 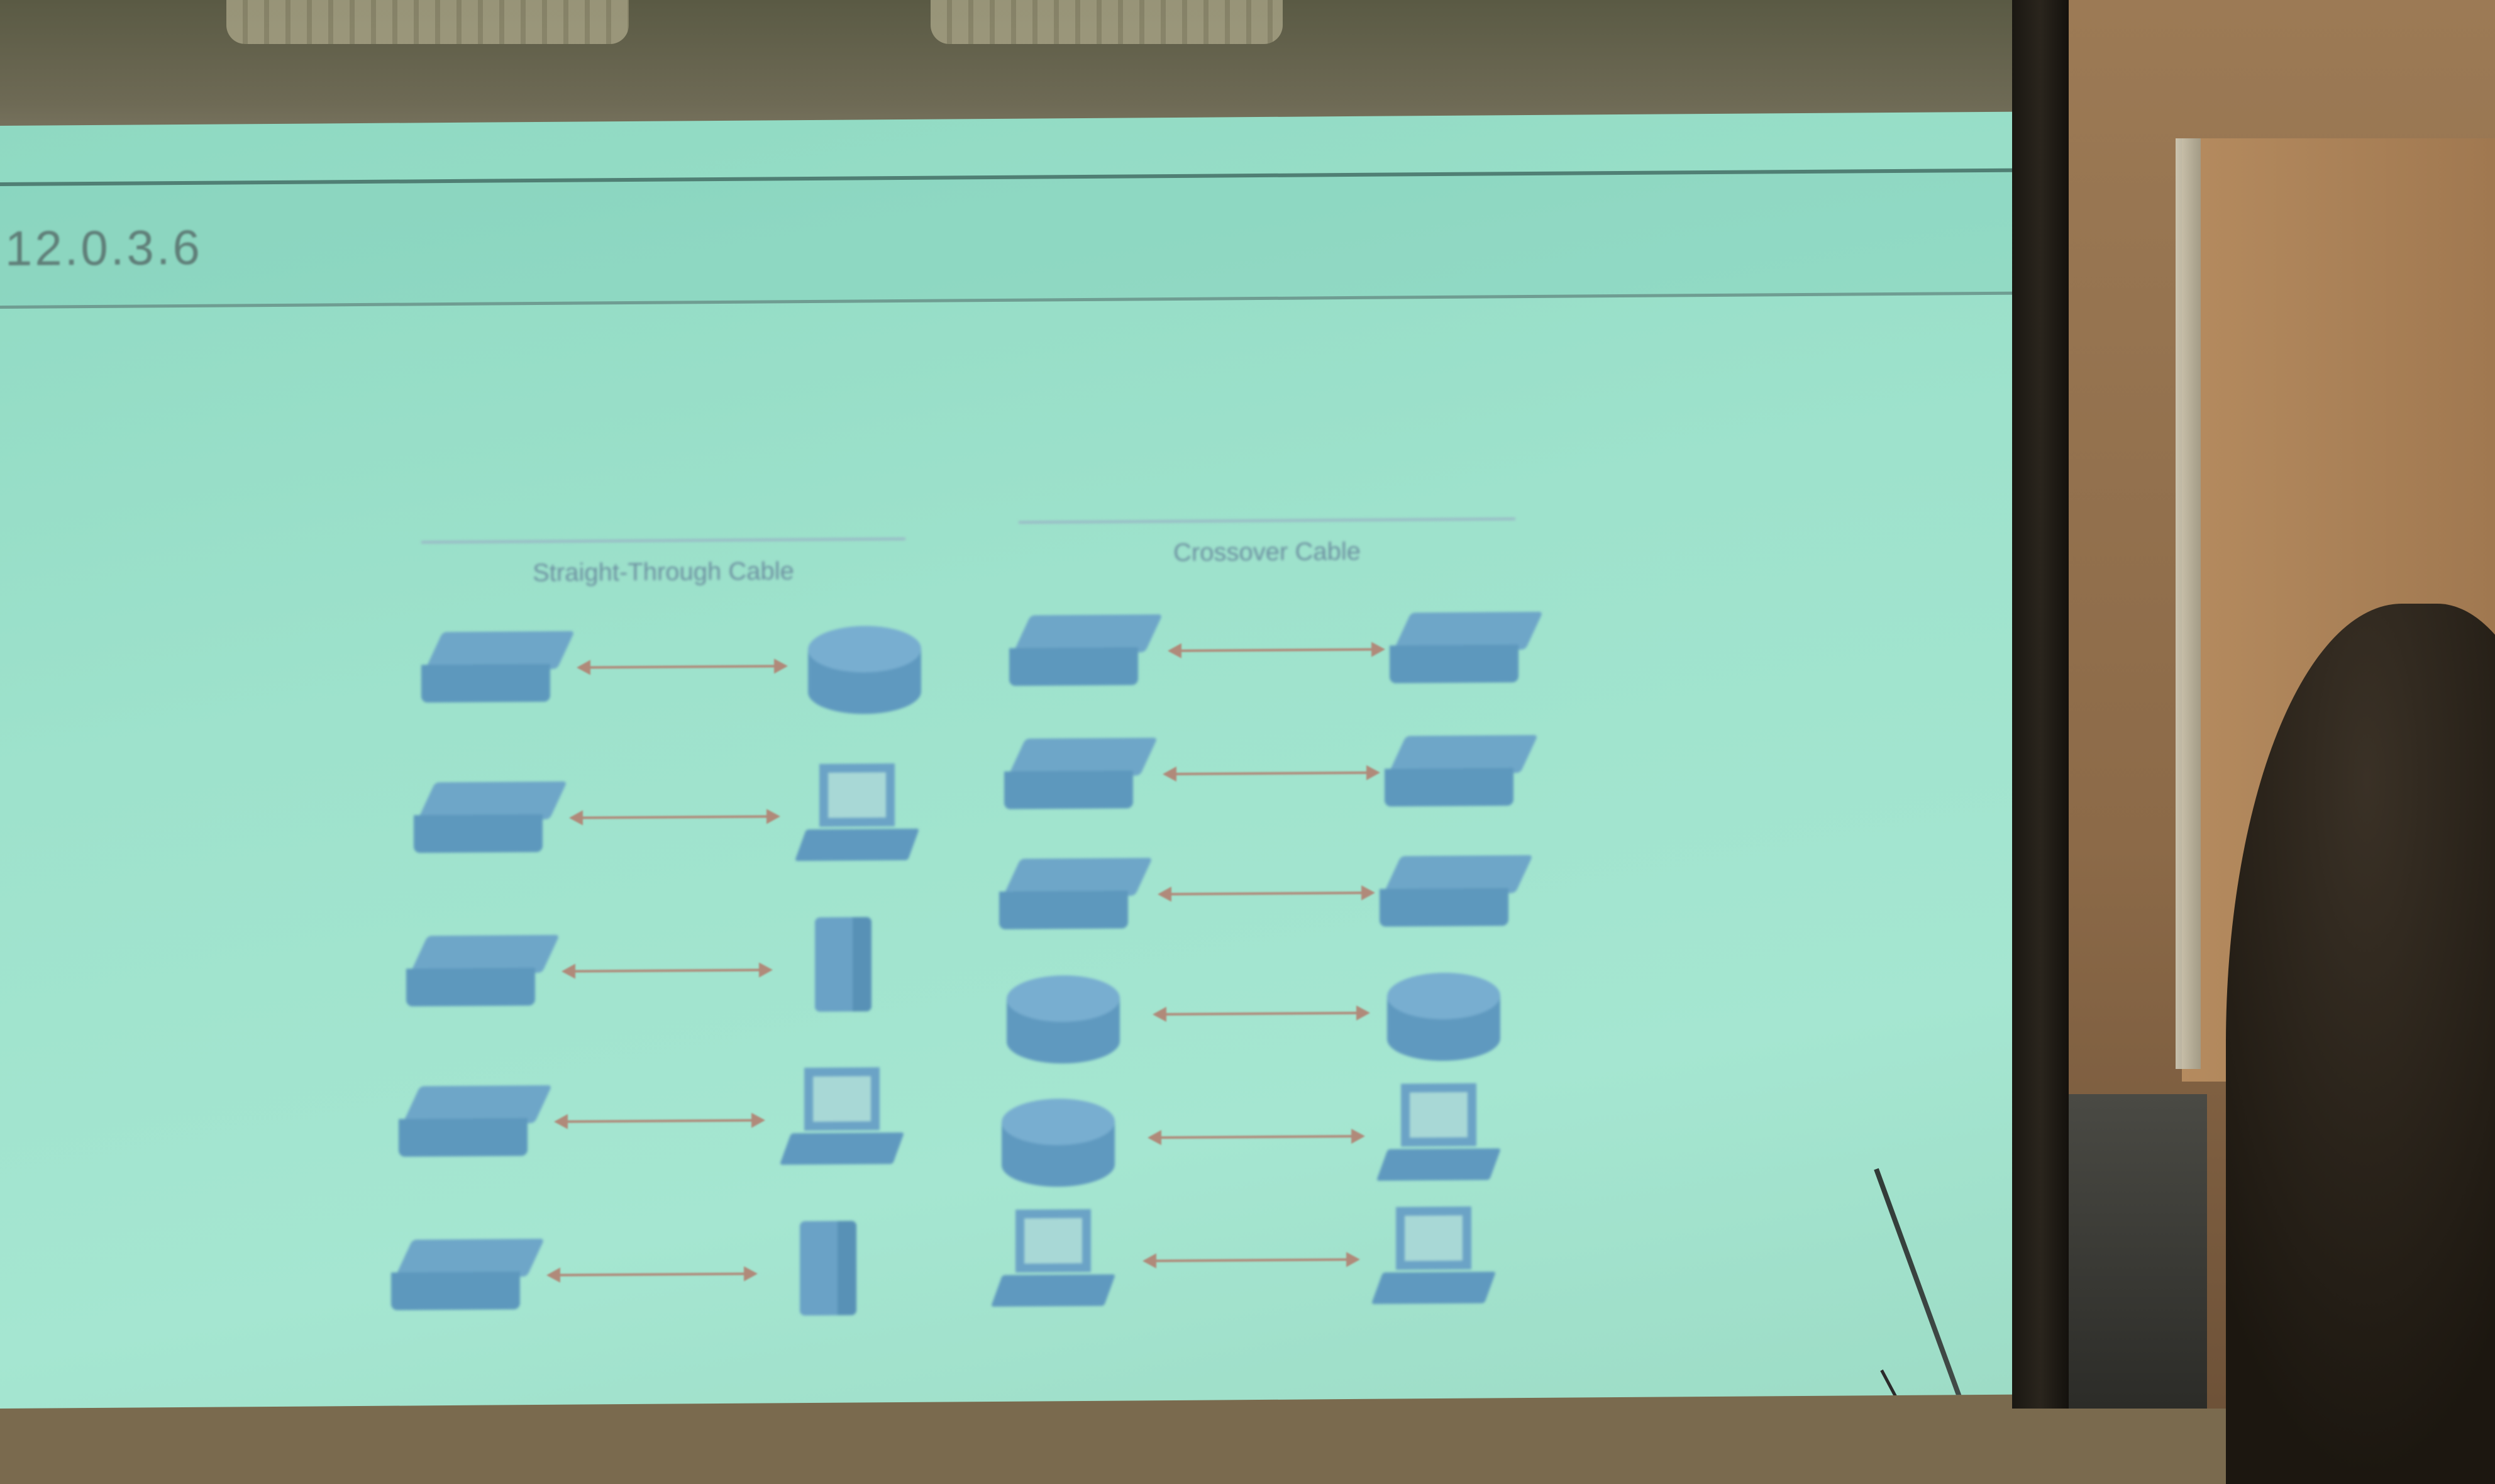 I want to click on screen-frame-pillar, so click(x=2040, y=704).